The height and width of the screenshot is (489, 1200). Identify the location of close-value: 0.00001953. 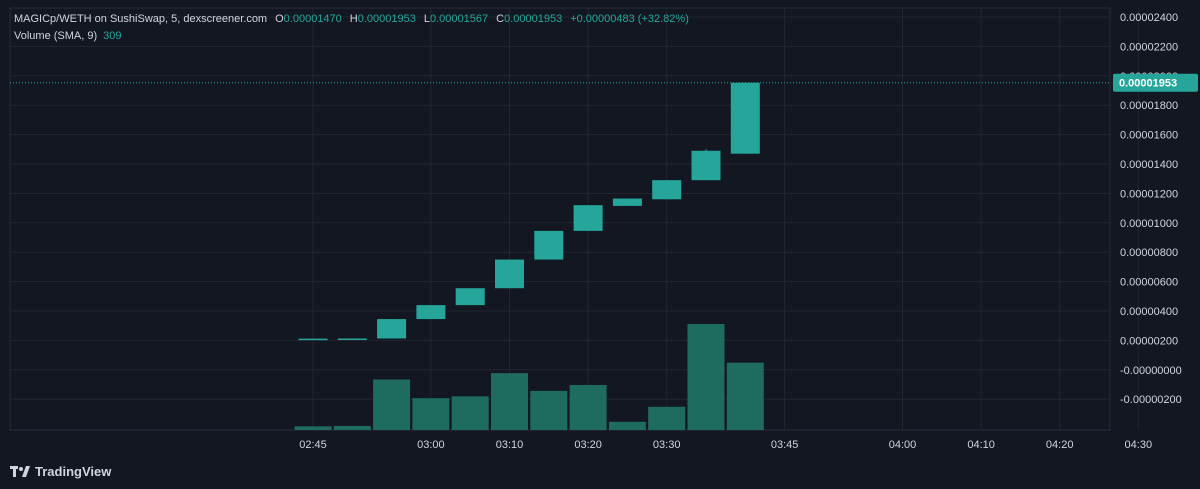
(533, 19).